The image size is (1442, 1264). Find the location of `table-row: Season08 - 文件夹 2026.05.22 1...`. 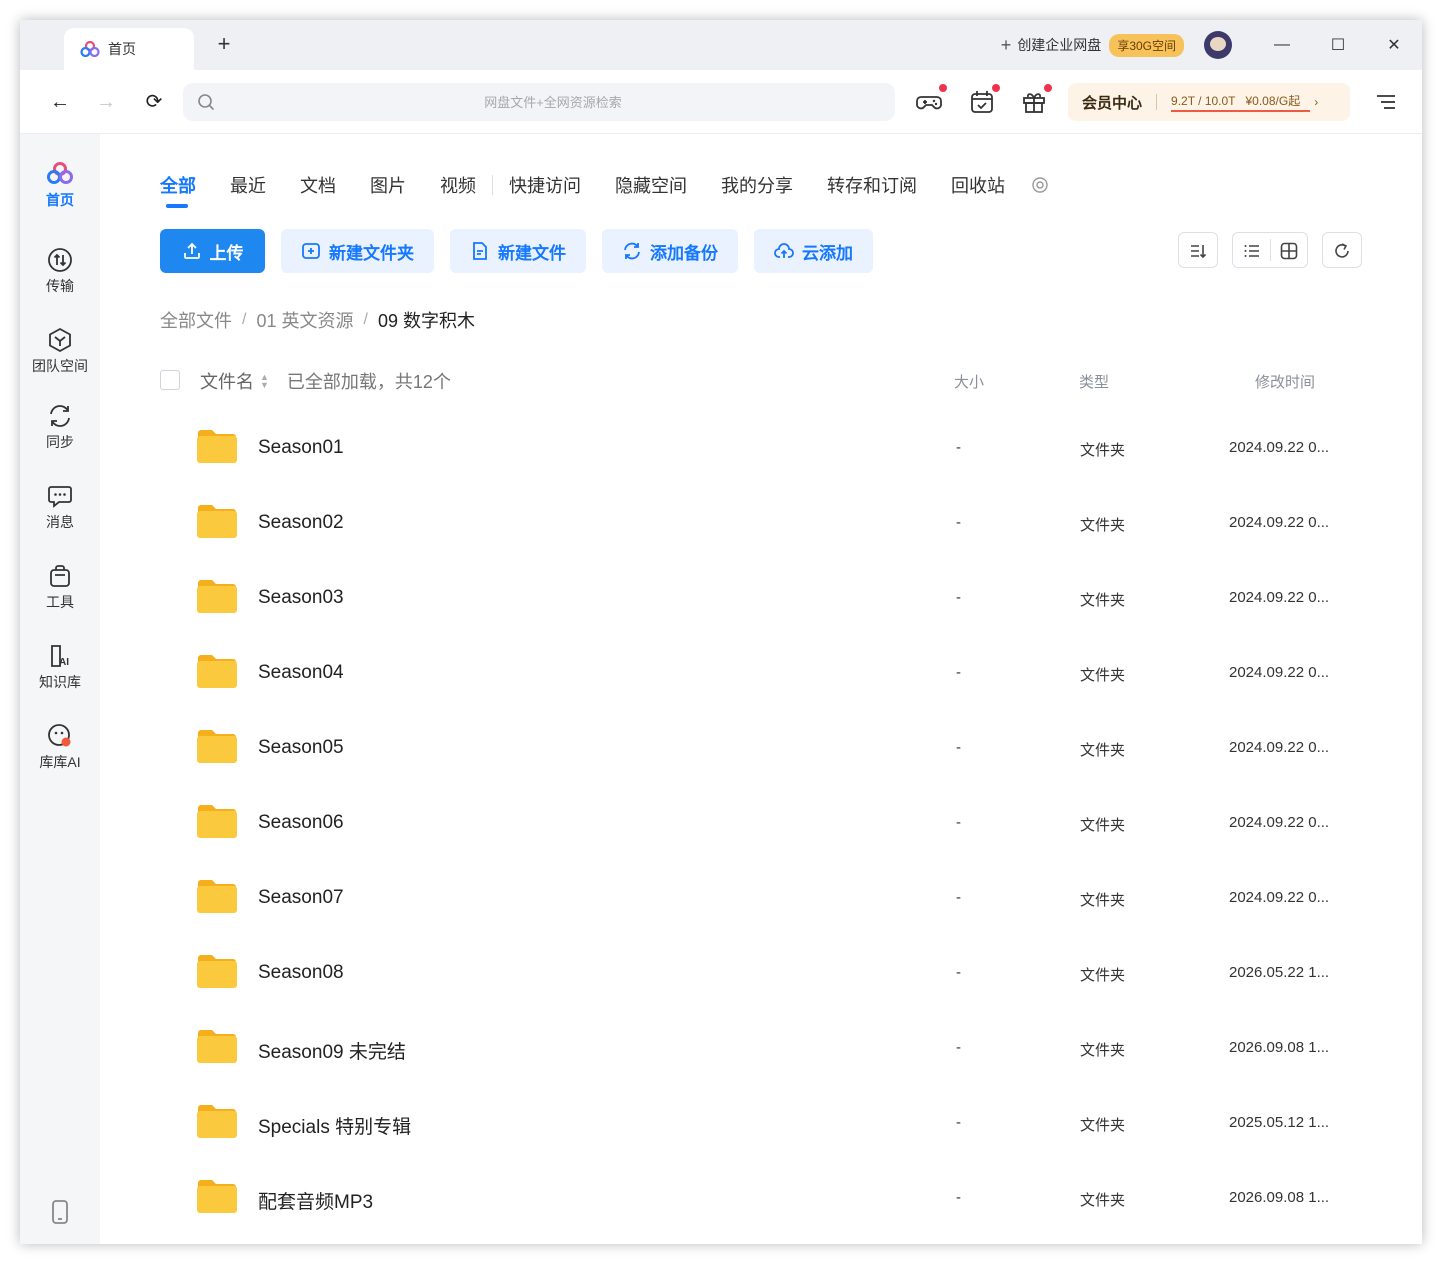

table-row: Season08 - 文件夹 2026.05.22 1... is located at coordinates (760, 973).